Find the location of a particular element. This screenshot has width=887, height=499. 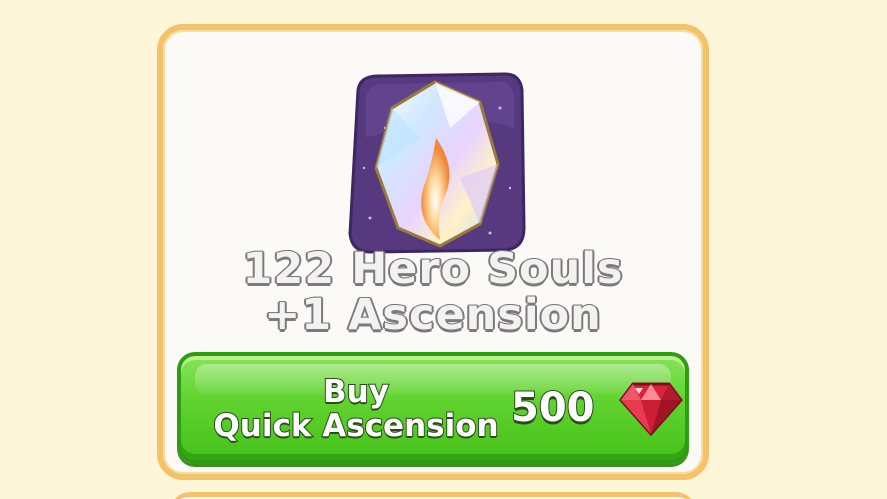

ruby-icon is located at coordinates (651, 408).